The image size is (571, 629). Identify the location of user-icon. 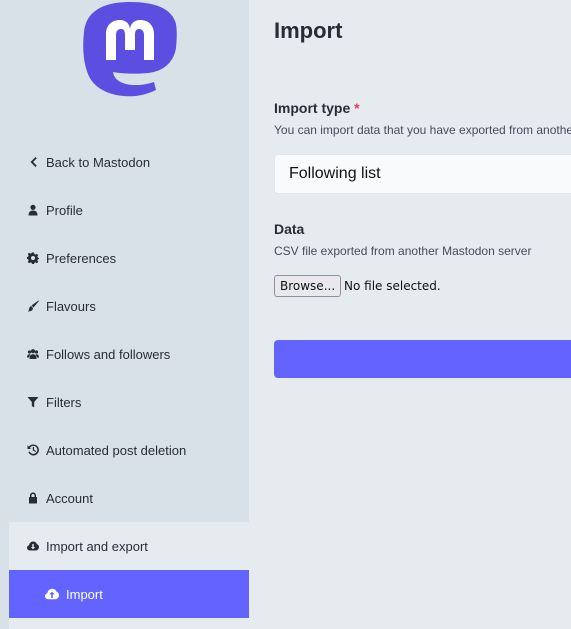
(33, 210).